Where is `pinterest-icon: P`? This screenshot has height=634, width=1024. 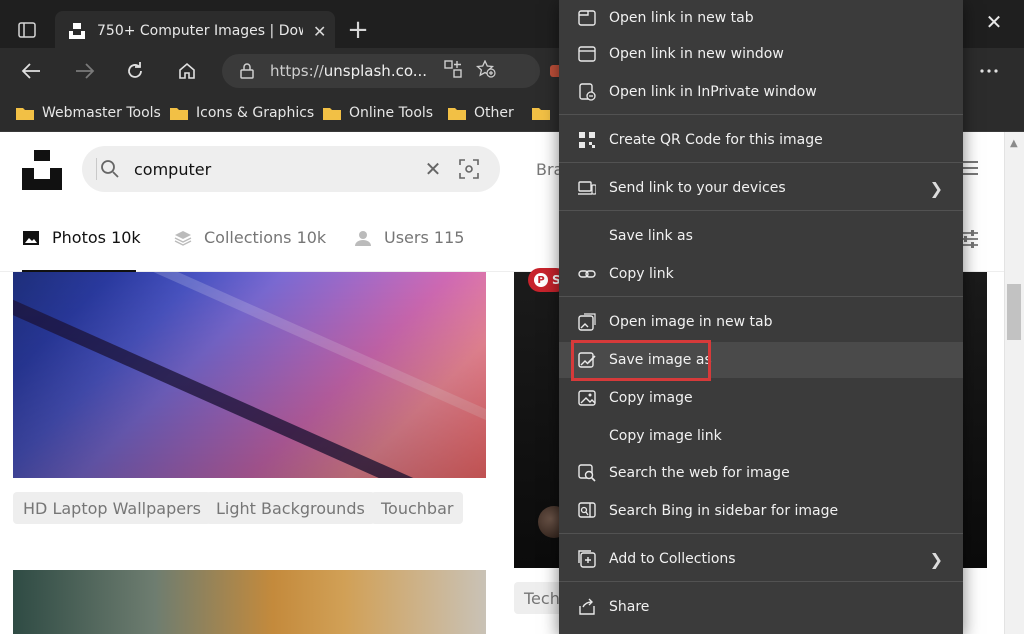 pinterest-icon: P is located at coordinates (541, 280).